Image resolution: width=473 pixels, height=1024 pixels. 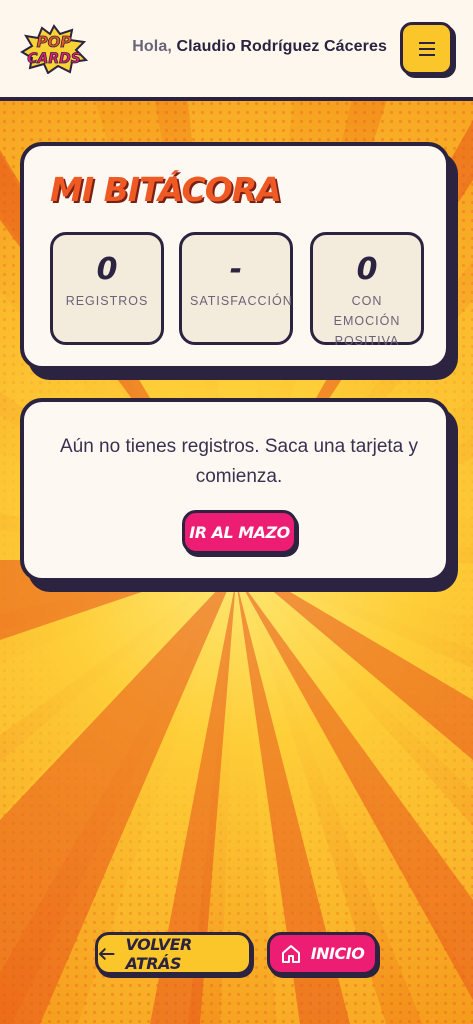 I want to click on go-to-deck-button: IR AL MAZO, so click(x=239, y=532).